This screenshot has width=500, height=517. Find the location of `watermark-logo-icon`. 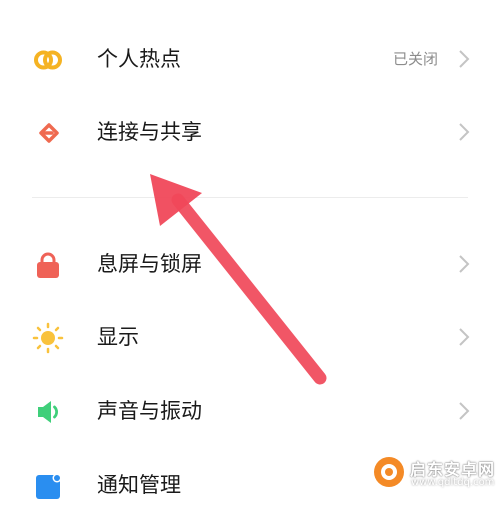

watermark-logo-icon is located at coordinates (389, 472).